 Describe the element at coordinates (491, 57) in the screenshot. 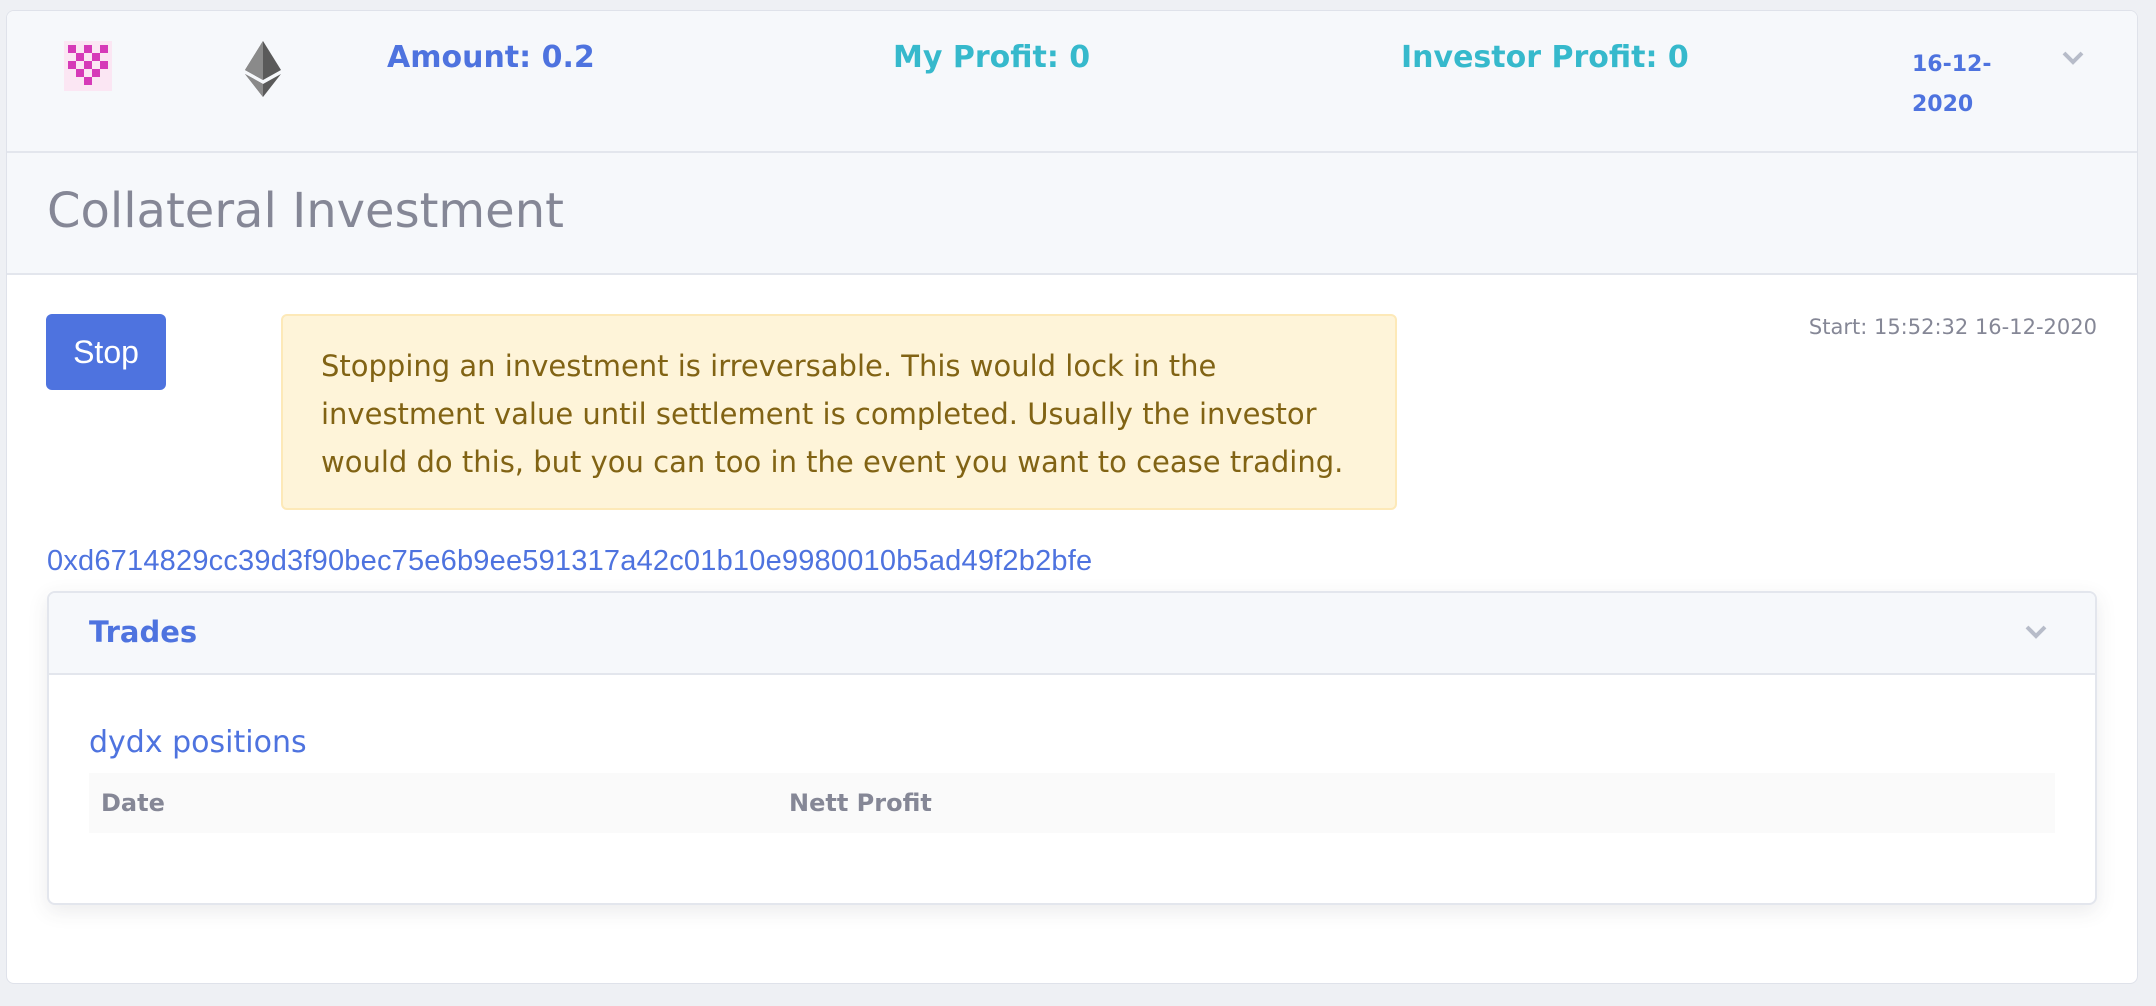

I see `amount-value: Amount: 0.2` at that location.